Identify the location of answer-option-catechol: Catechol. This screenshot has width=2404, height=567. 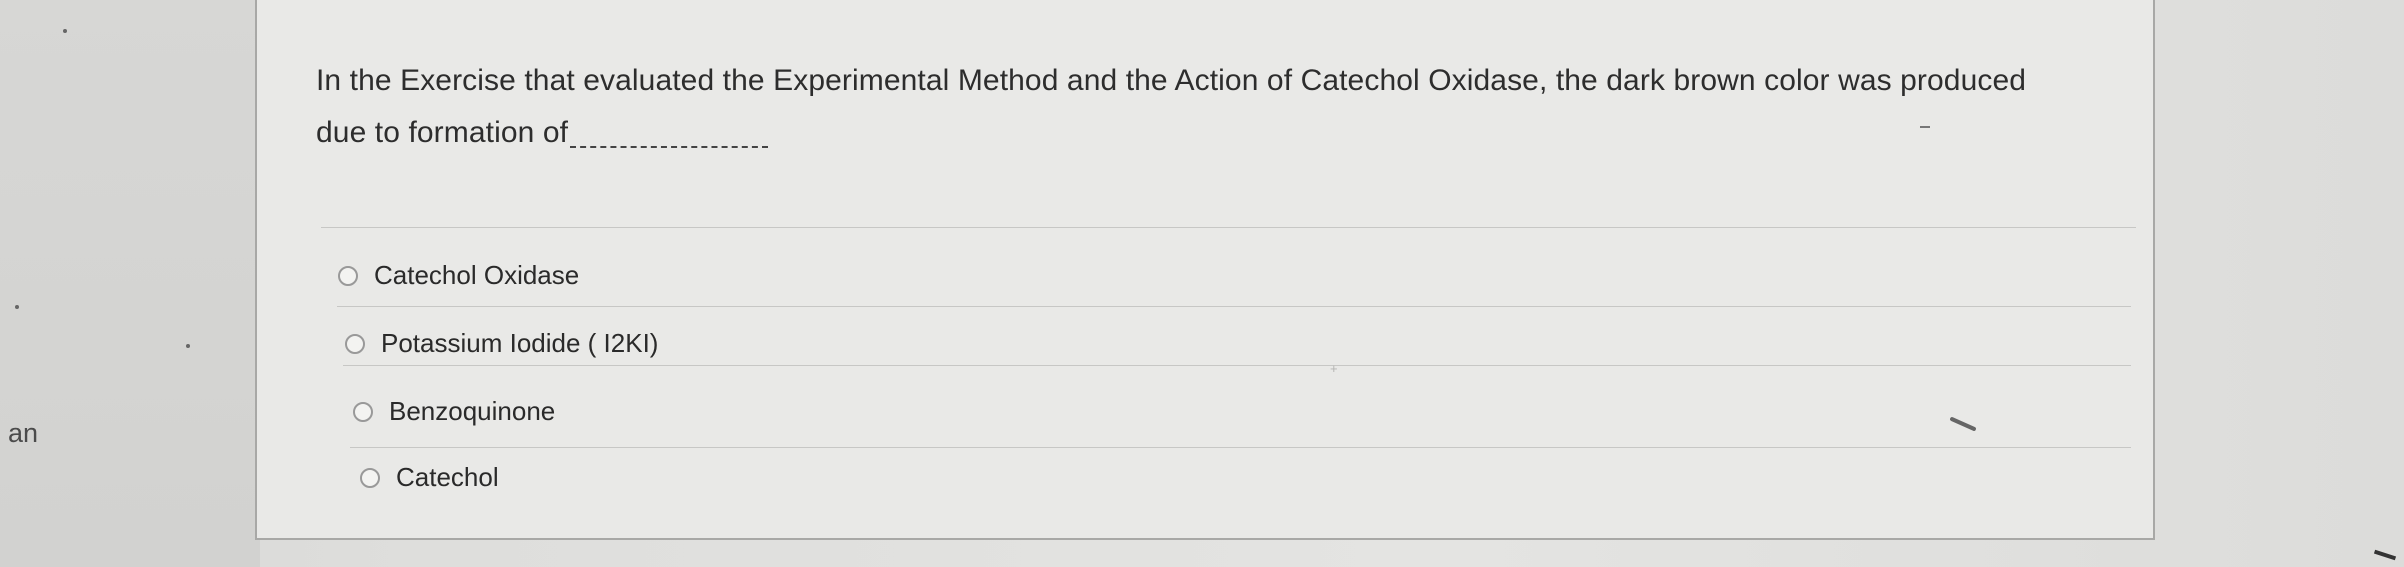
(429, 477).